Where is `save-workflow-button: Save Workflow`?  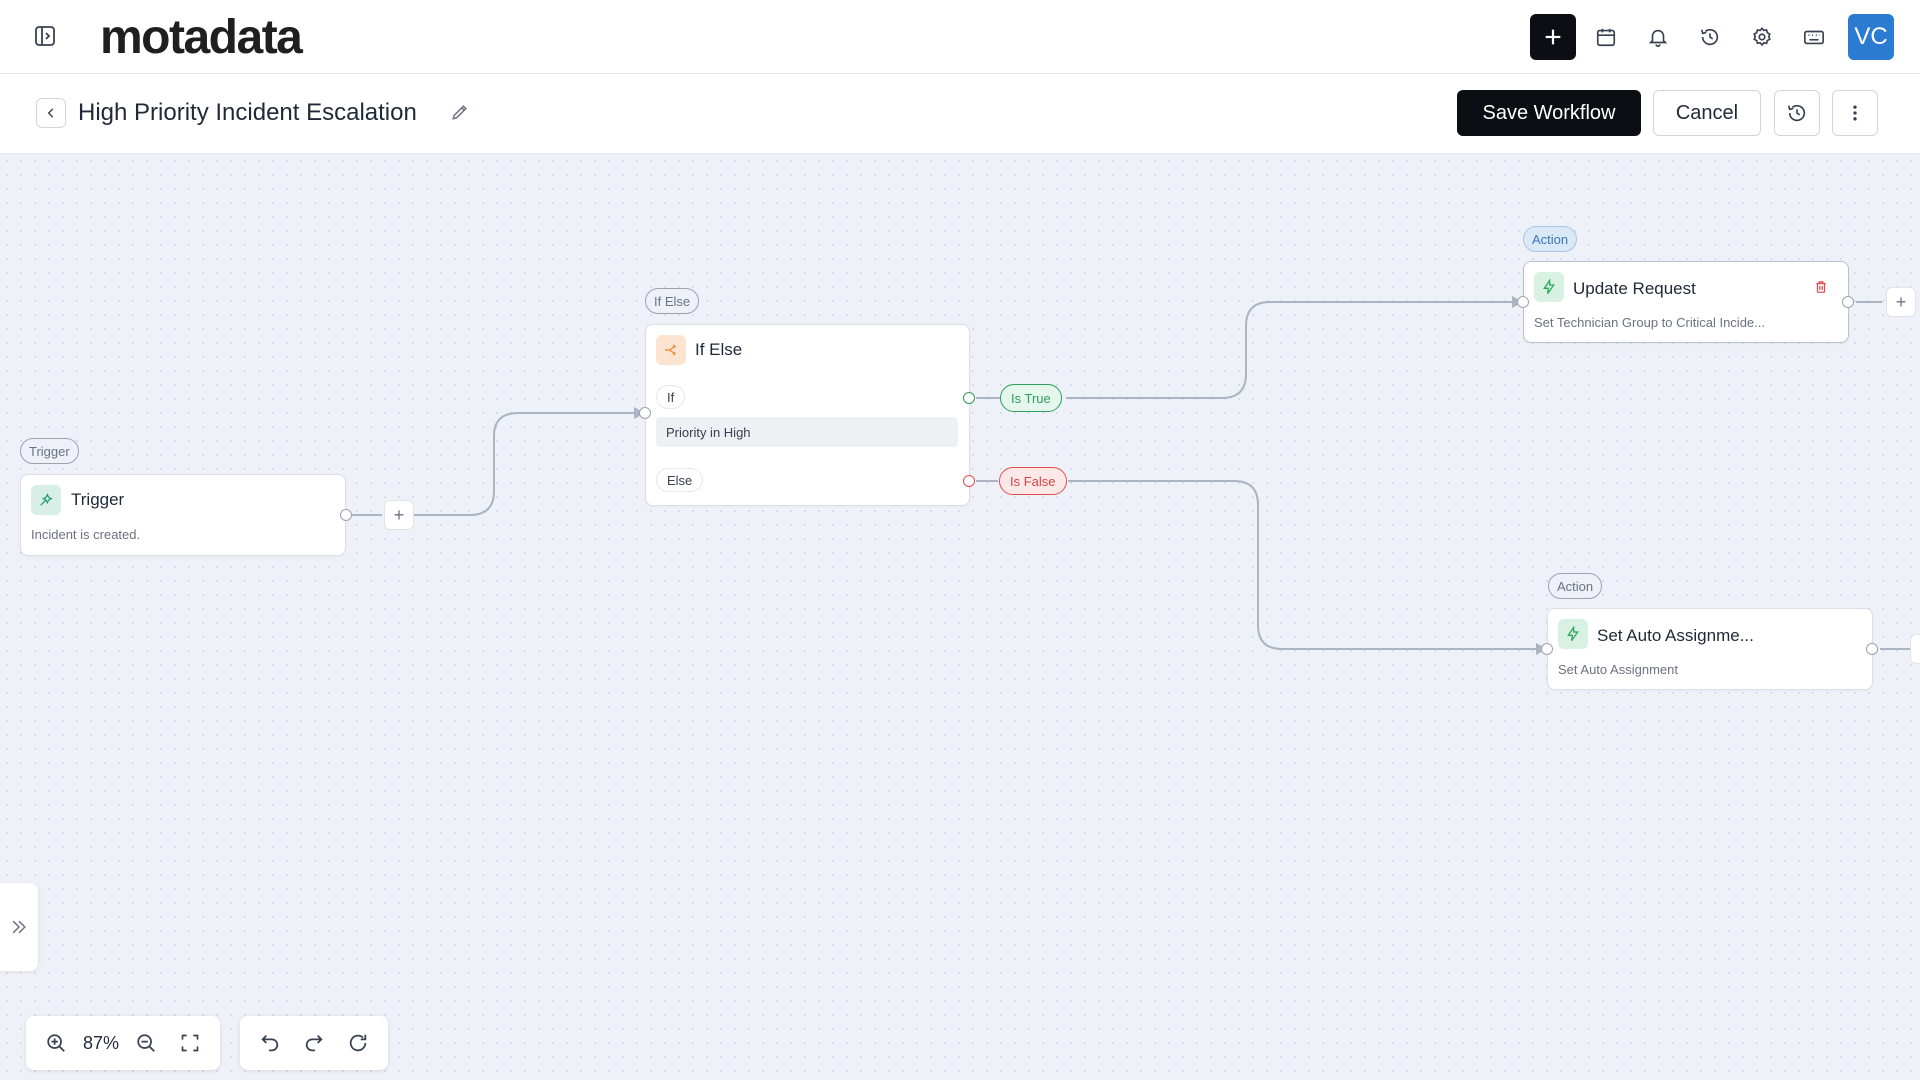 save-workflow-button: Save Workflow is located at coordinates (1549, 113).